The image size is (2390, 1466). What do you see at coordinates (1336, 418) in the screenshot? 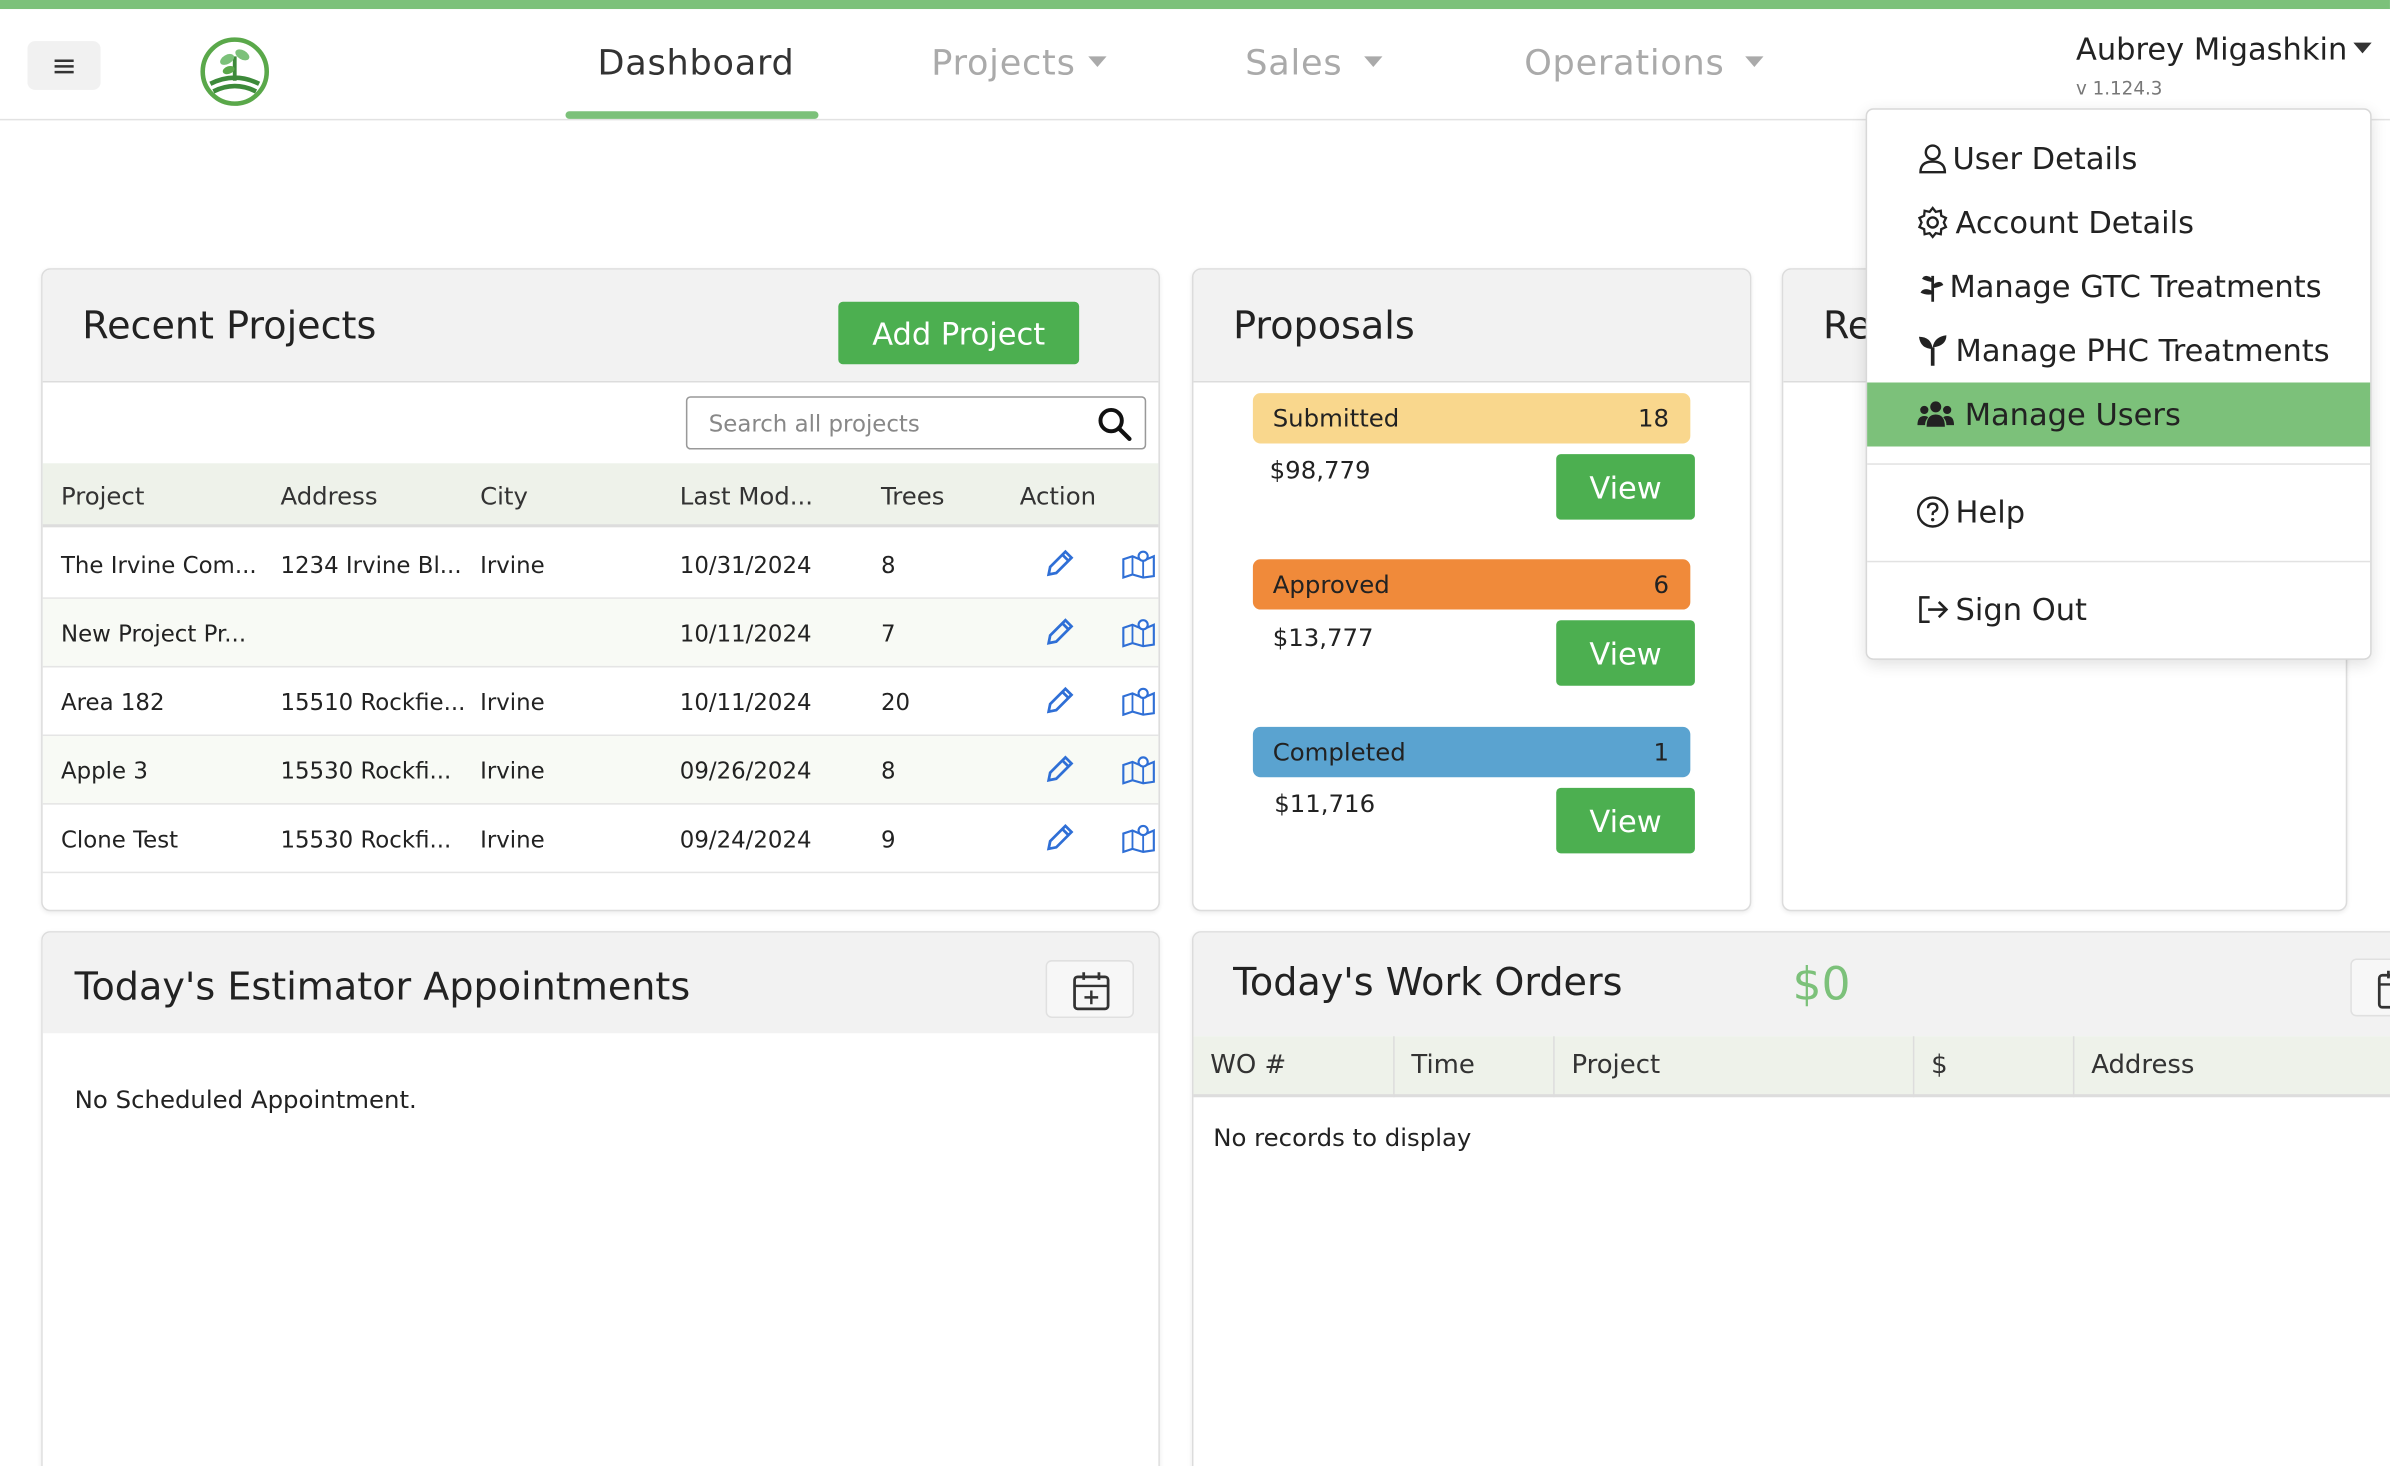
I see `proposal-status-label: Submitted` at bounding box center [1336, 418].